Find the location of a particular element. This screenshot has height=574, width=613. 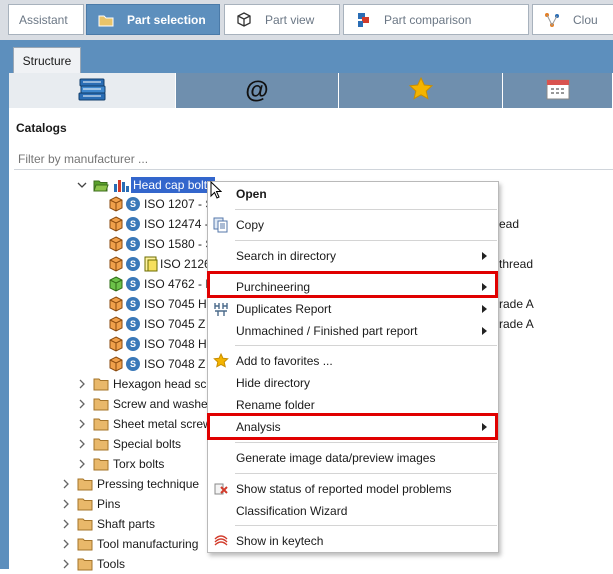

tab-cloud: Clou is located at coordinates (572, 19).